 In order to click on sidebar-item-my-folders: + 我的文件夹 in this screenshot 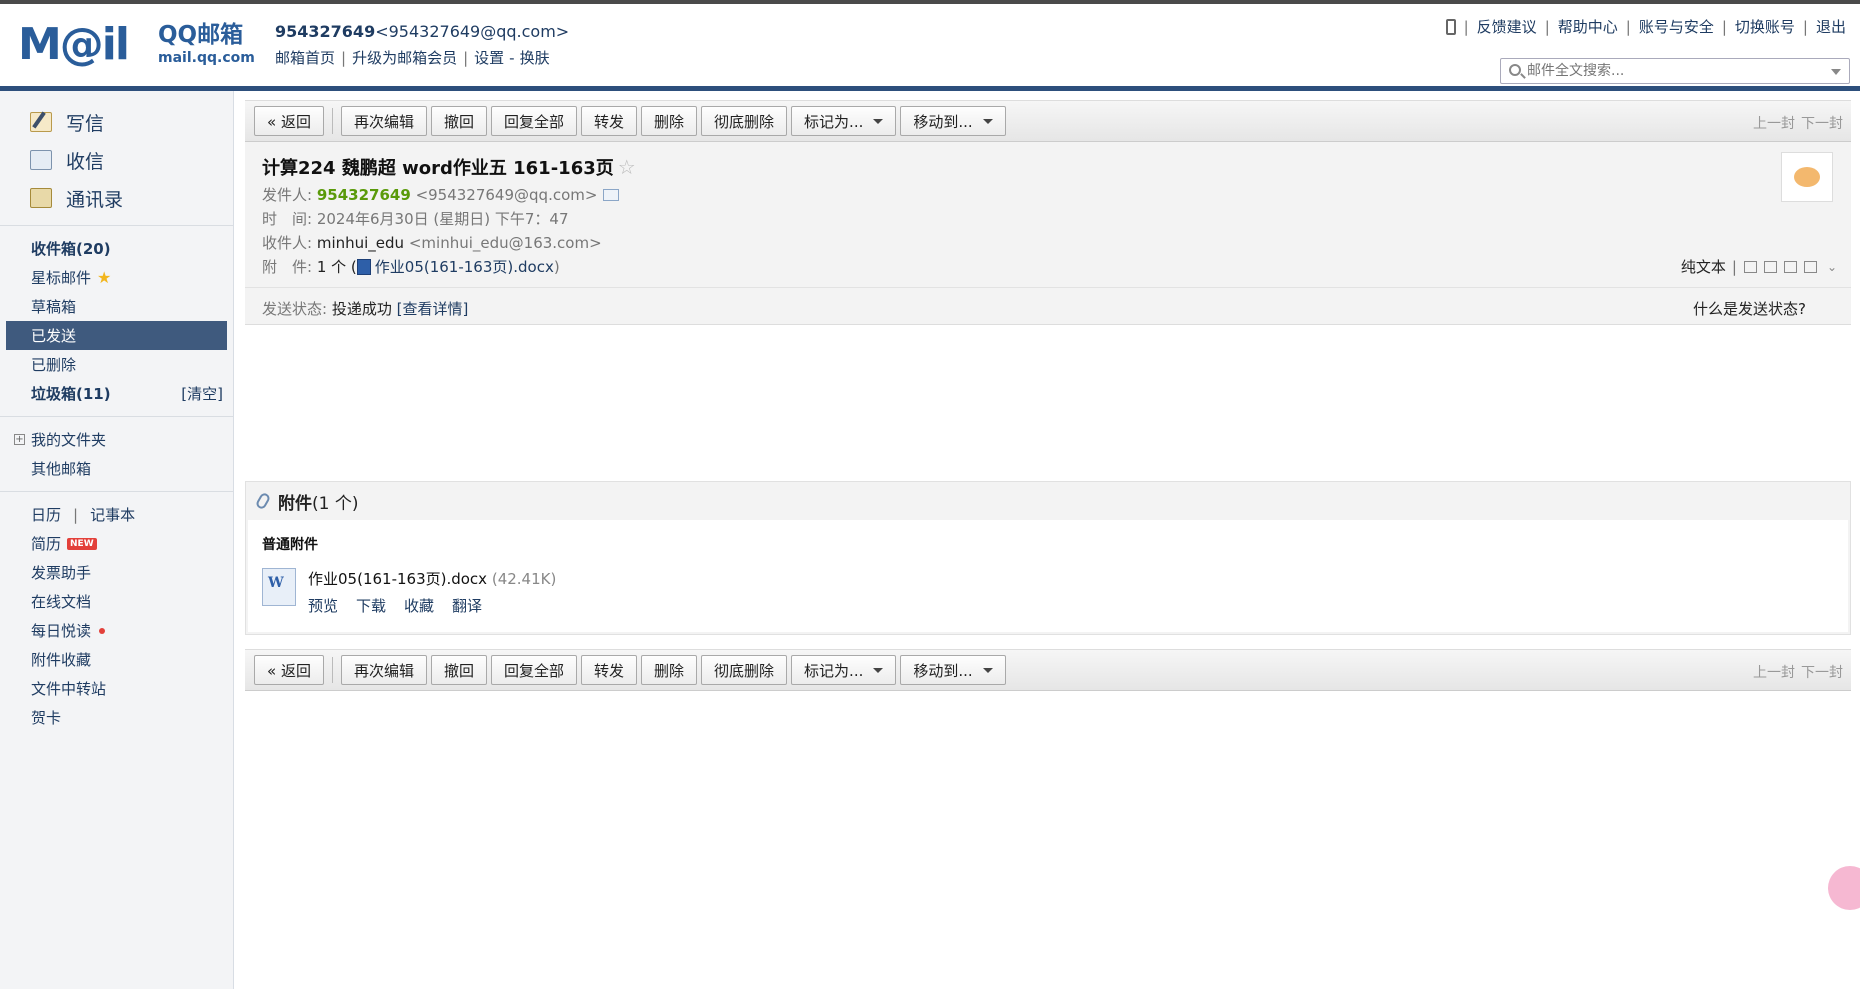, I will do `click(116, 439)`.